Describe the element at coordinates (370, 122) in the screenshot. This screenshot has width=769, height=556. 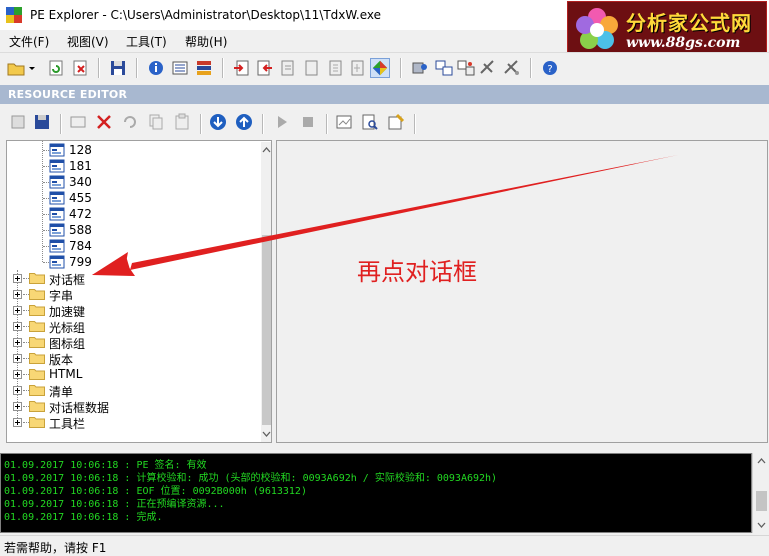
I see `search-resource-icon` at that location.